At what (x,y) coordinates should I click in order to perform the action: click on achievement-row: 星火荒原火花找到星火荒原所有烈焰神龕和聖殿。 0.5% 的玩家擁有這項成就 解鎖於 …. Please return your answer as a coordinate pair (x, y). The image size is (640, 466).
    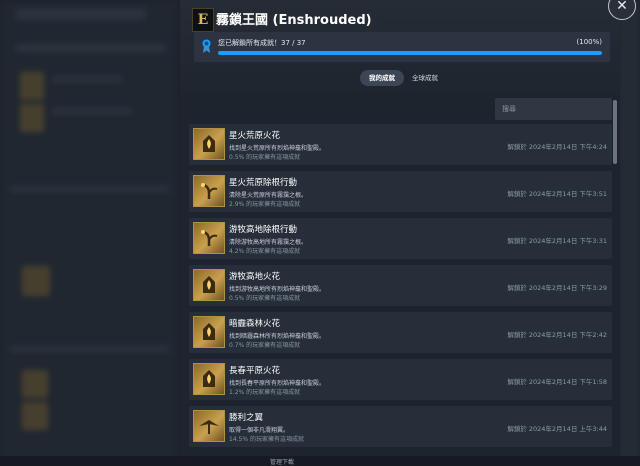
    Looking at the image, I should click on (400, 144).